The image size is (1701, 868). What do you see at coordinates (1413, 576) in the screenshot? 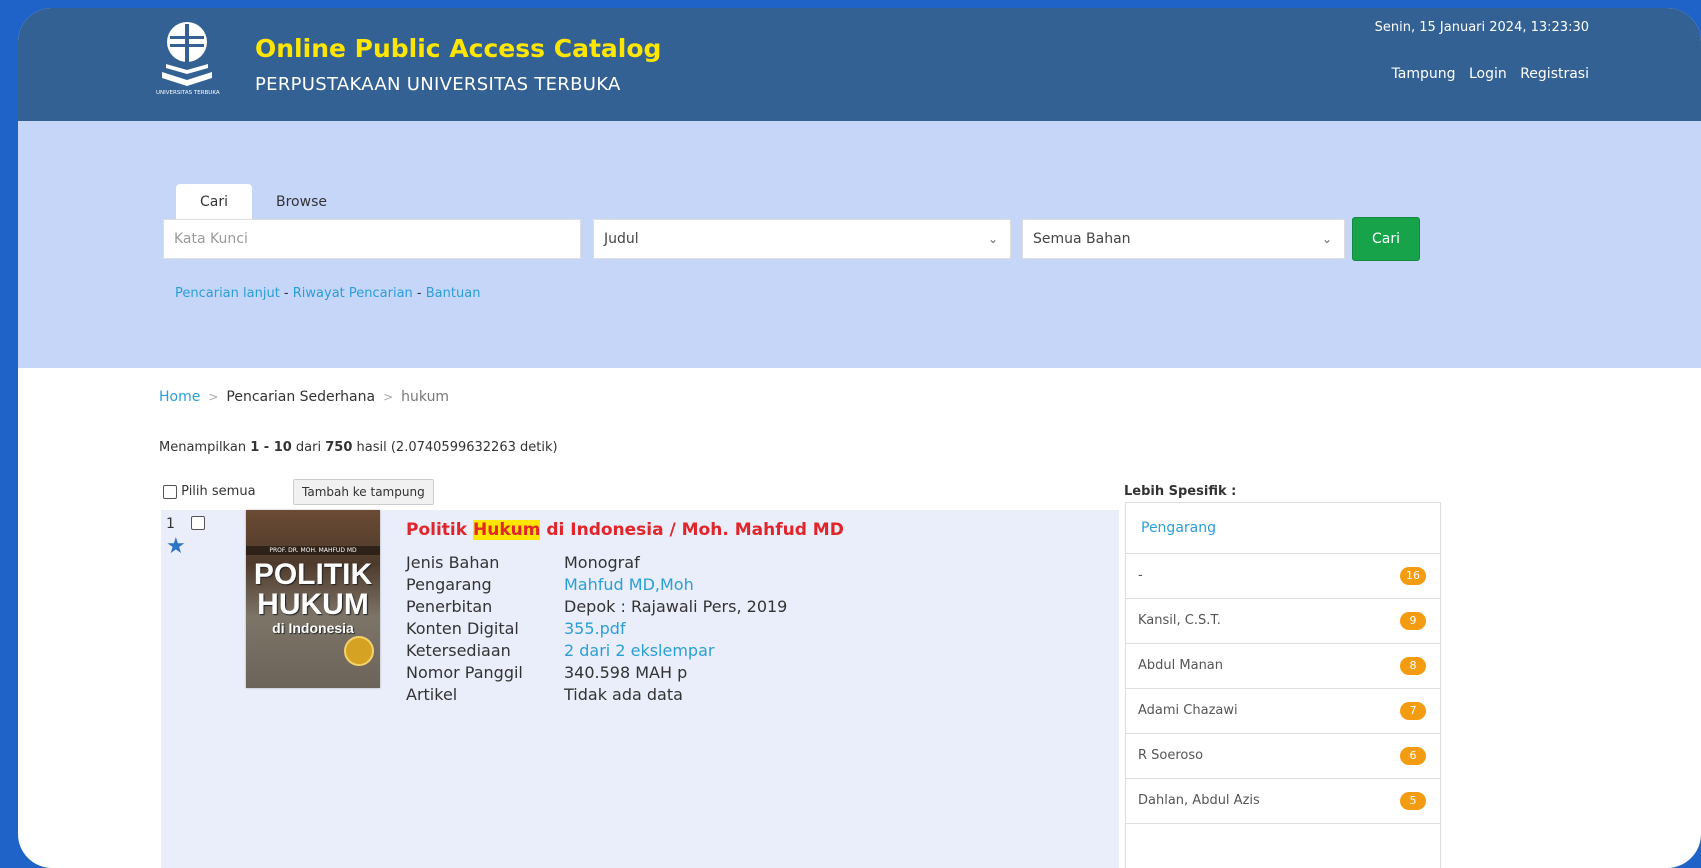
I see `facet-count-badge: 16` at bounding box center [1413, 576].